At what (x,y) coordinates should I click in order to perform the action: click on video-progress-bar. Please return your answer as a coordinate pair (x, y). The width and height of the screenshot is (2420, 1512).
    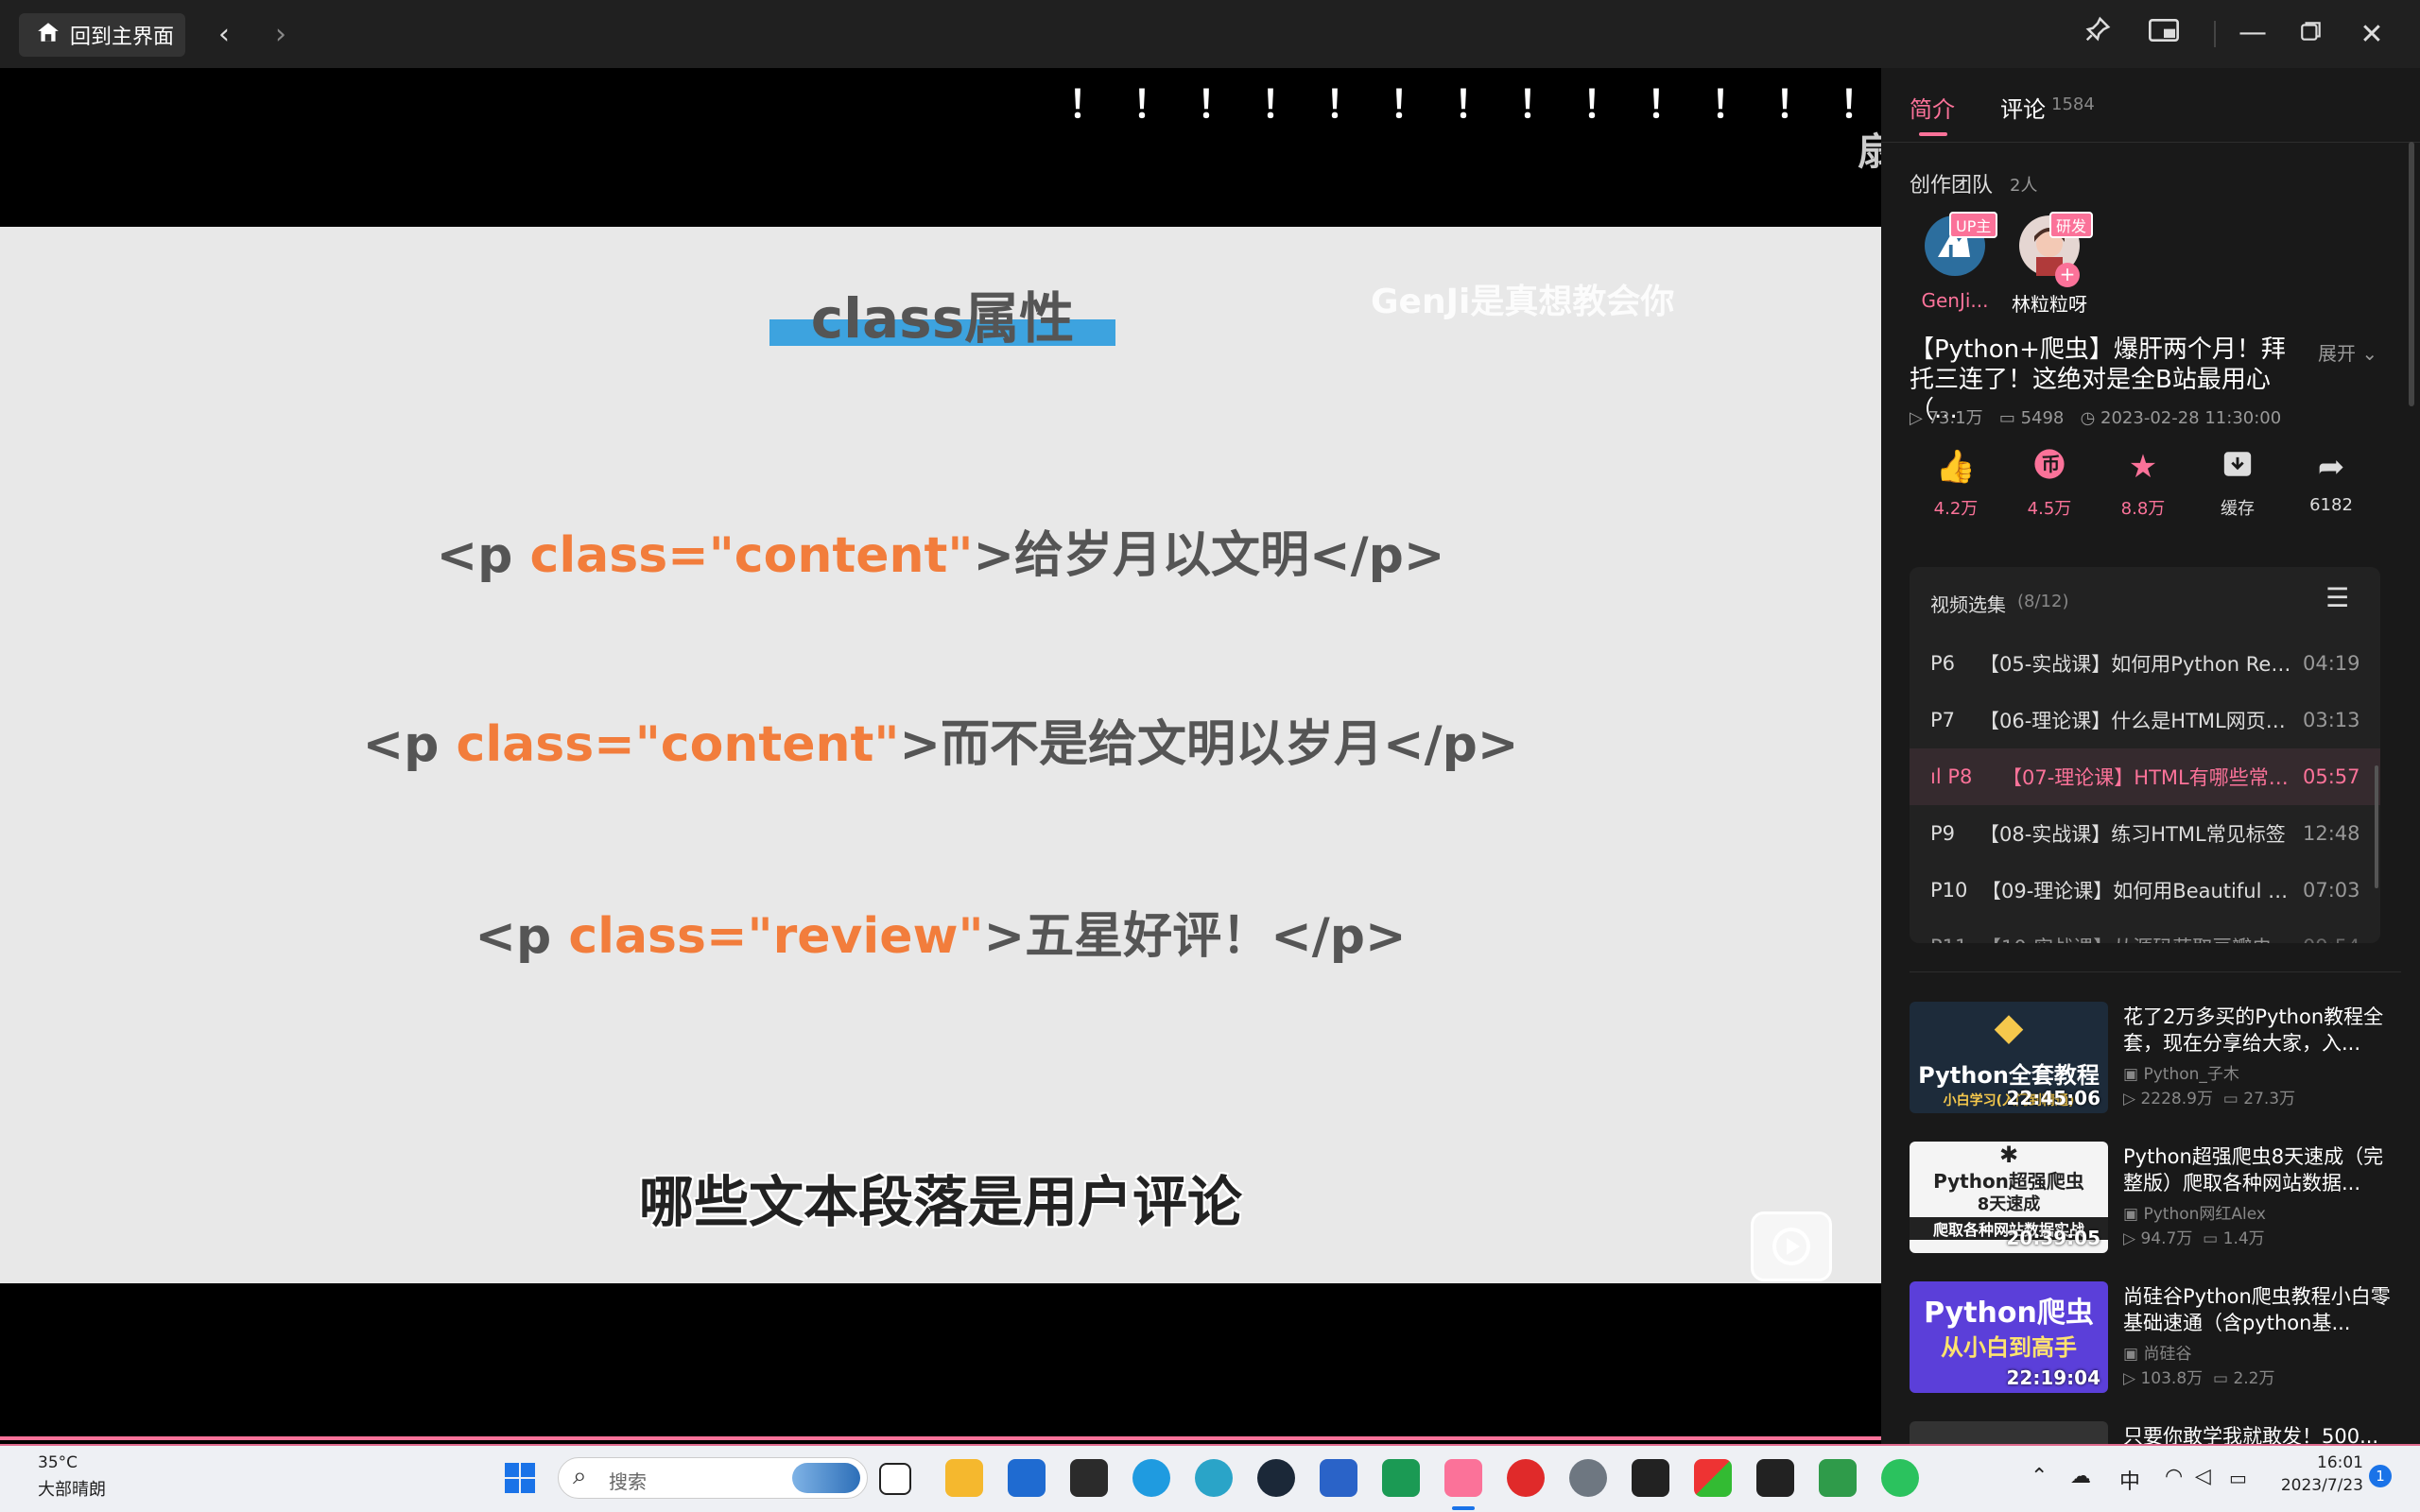
    Looking at the image, I should click on (941, 1438).